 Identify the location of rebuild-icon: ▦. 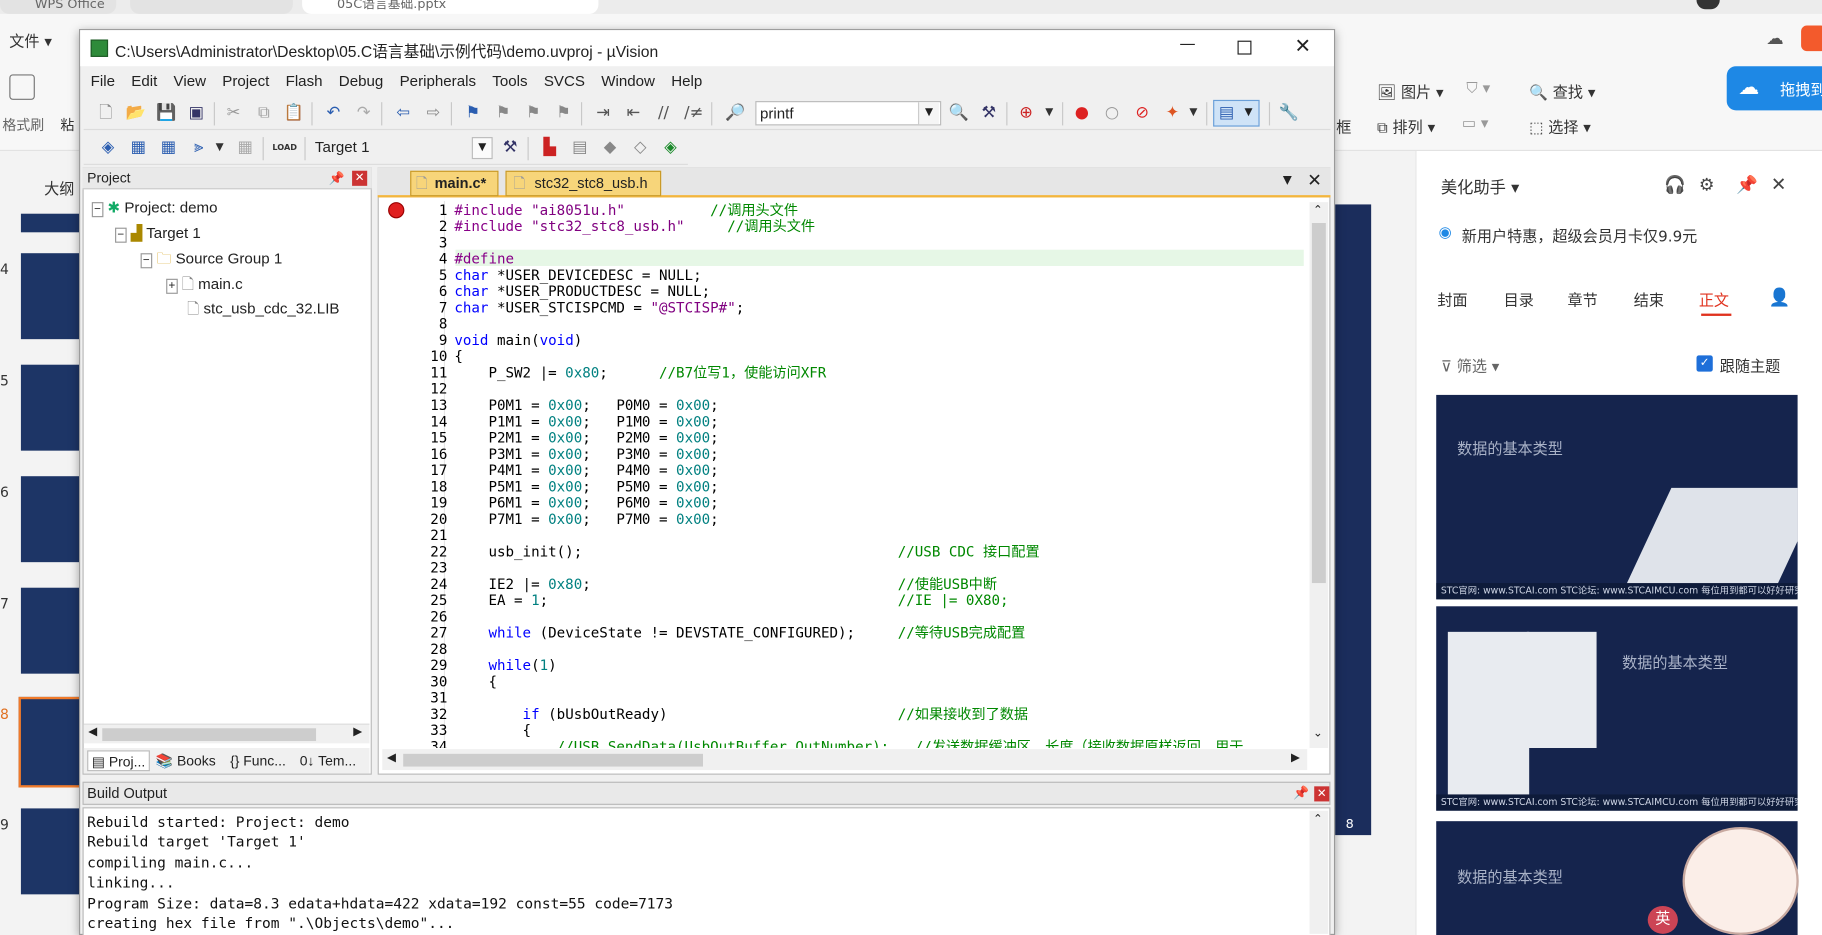
(168, 147).